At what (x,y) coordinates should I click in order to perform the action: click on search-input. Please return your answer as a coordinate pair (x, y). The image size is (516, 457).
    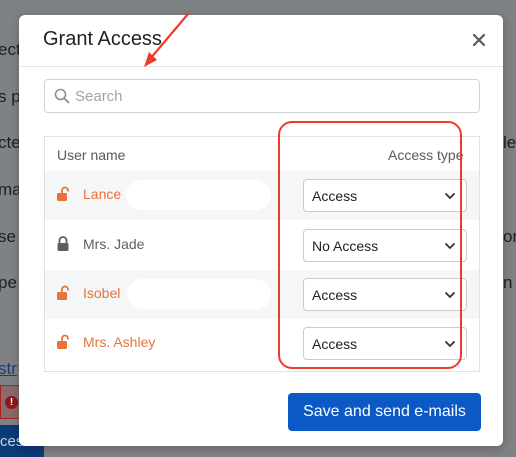
    Looking at the image, I should click on (272, 96).